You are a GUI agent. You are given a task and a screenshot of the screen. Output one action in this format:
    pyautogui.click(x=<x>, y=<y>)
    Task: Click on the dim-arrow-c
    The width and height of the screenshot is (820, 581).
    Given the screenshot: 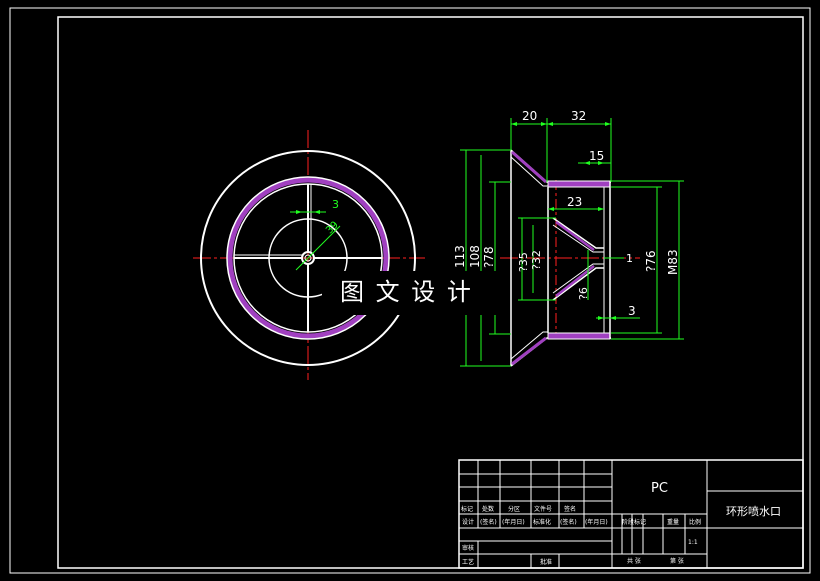 What is the action you would take?
    pyautogui.click(x=550, y=124)
    